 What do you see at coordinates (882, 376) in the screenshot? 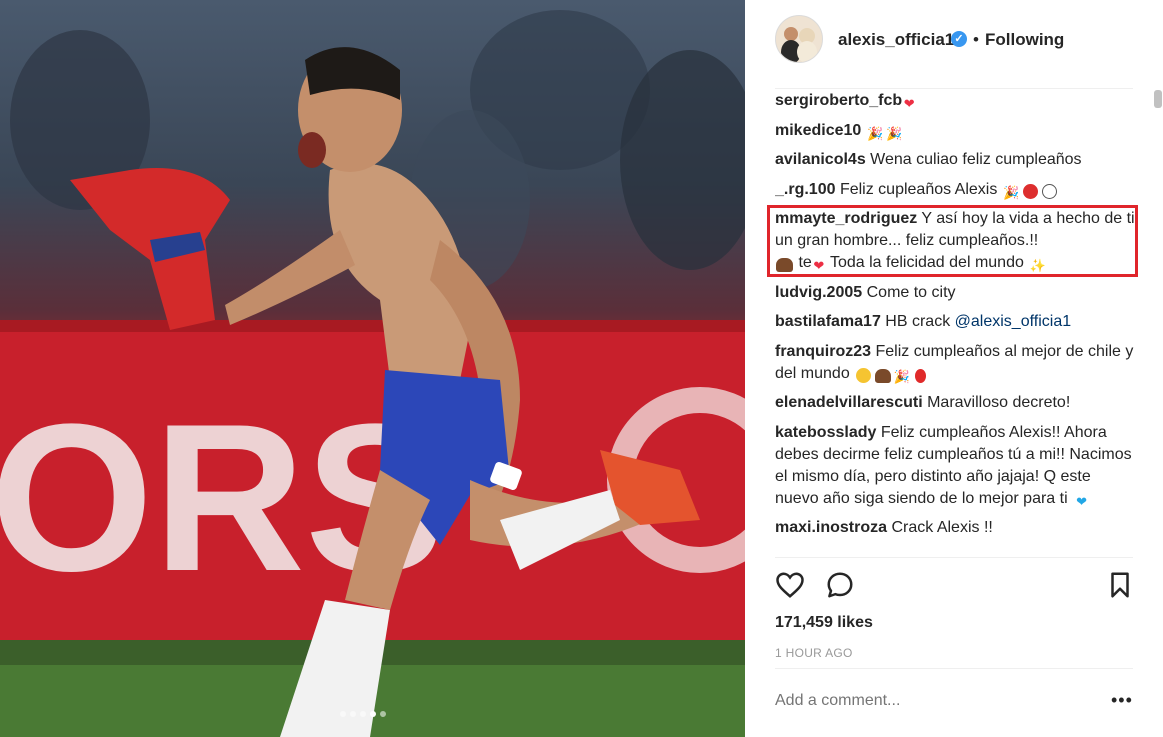
I see `birthday-cake-emoji-icon` at bounding box center [882, 376].